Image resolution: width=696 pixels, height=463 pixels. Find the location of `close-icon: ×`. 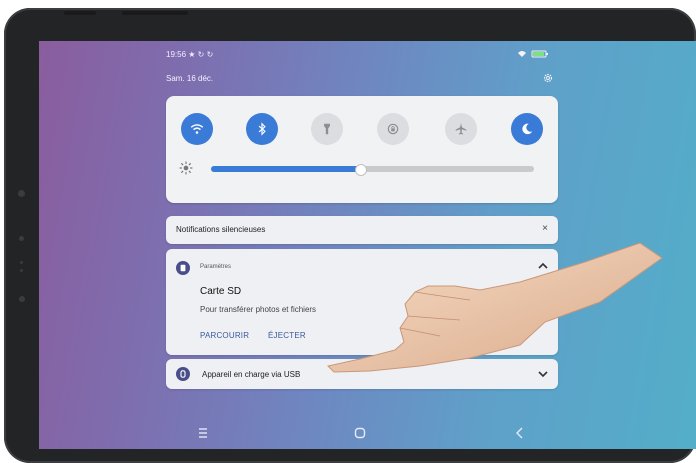

close-icon: × is located at coordinates (545, 228).